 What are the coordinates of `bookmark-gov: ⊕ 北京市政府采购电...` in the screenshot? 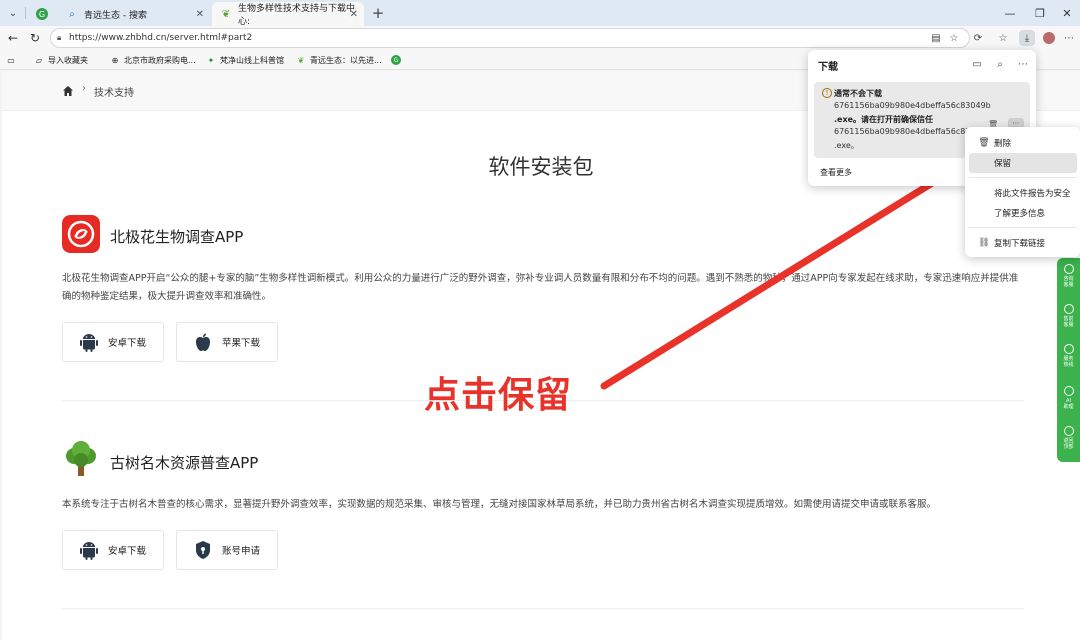 It's located at (153, 60).